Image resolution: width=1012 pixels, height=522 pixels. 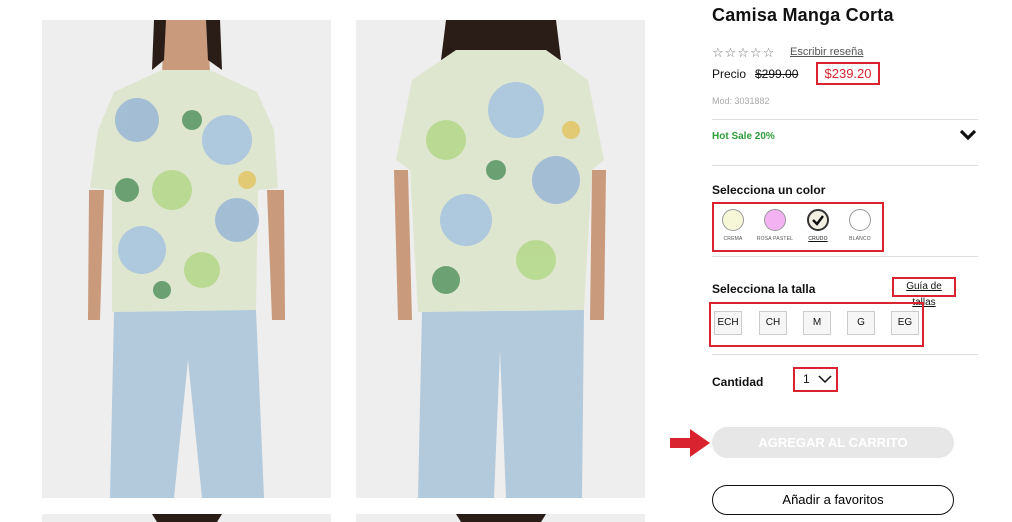 What do you see at coordinates (775, 220) in the screenshot?
I see `color-swatch-rosa-pastel` at bounding box center [775, 220].